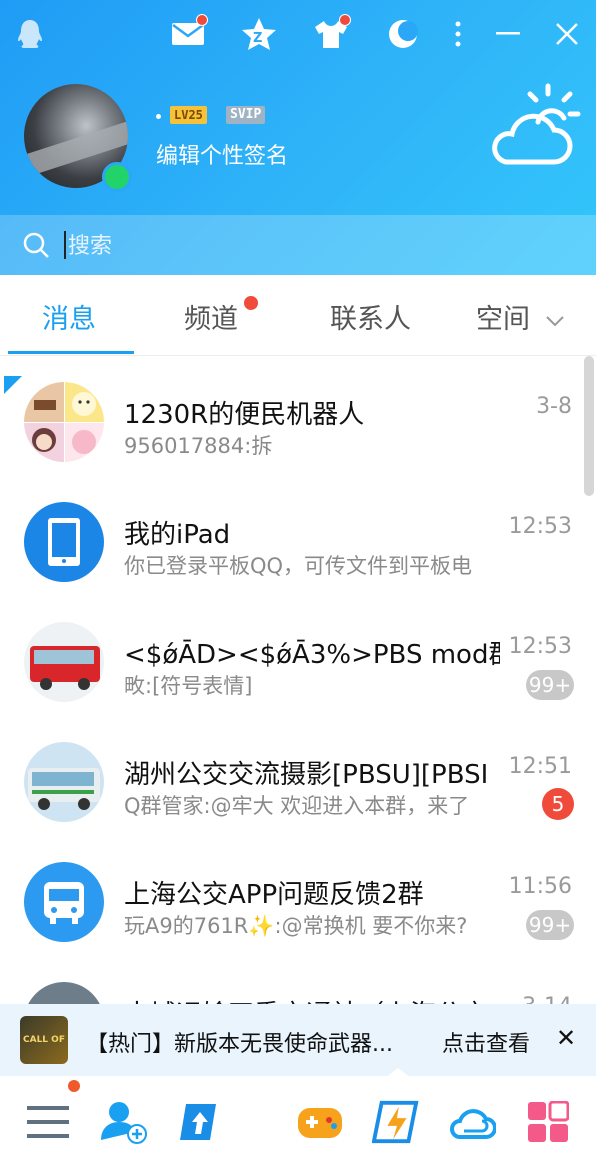  I want to click on conversation-preview: 你已登录平板QQ，可传文件到平板电, so click(298, 566).